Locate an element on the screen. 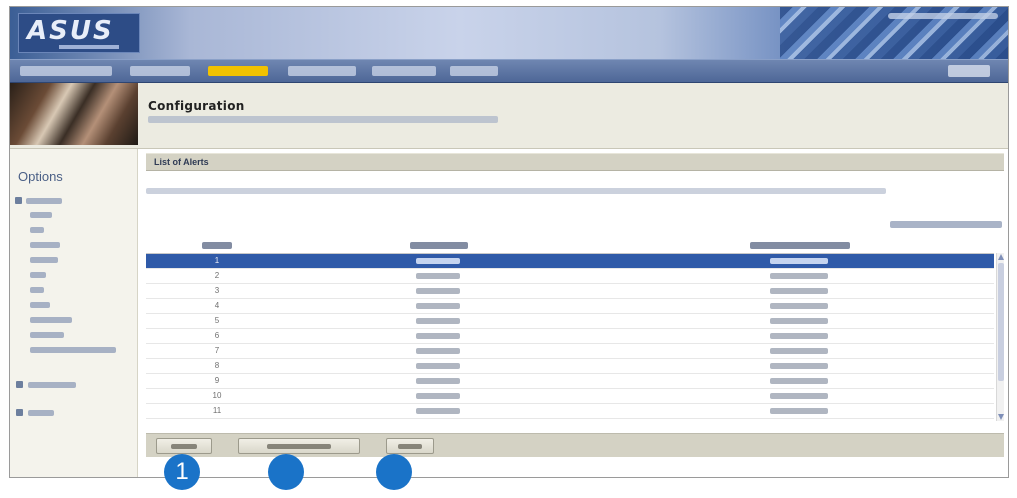 The width and height of the screenshot is (1017, 498). table-row: 10 is located at coordinates (570, 396).